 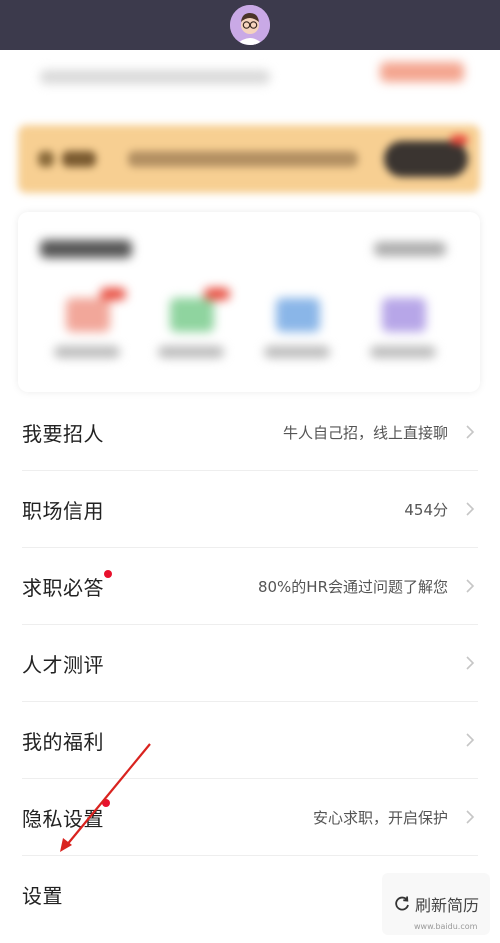 I want to click on promo-banner, so click(x=249, y=159).